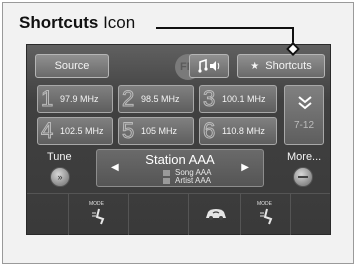 The width and height of the screenshot is (356, 266). What do you see at coordinates (288, 66) in the screenshot?
I see `shortcuts-button-label: Shortcuts` at bounding box center [288, 66].